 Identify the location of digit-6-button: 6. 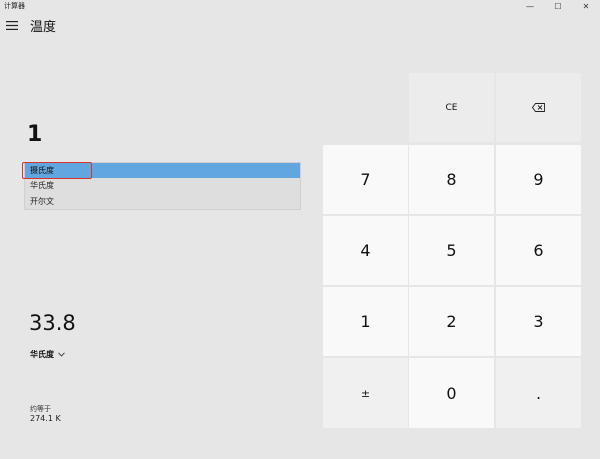
(538, 250).